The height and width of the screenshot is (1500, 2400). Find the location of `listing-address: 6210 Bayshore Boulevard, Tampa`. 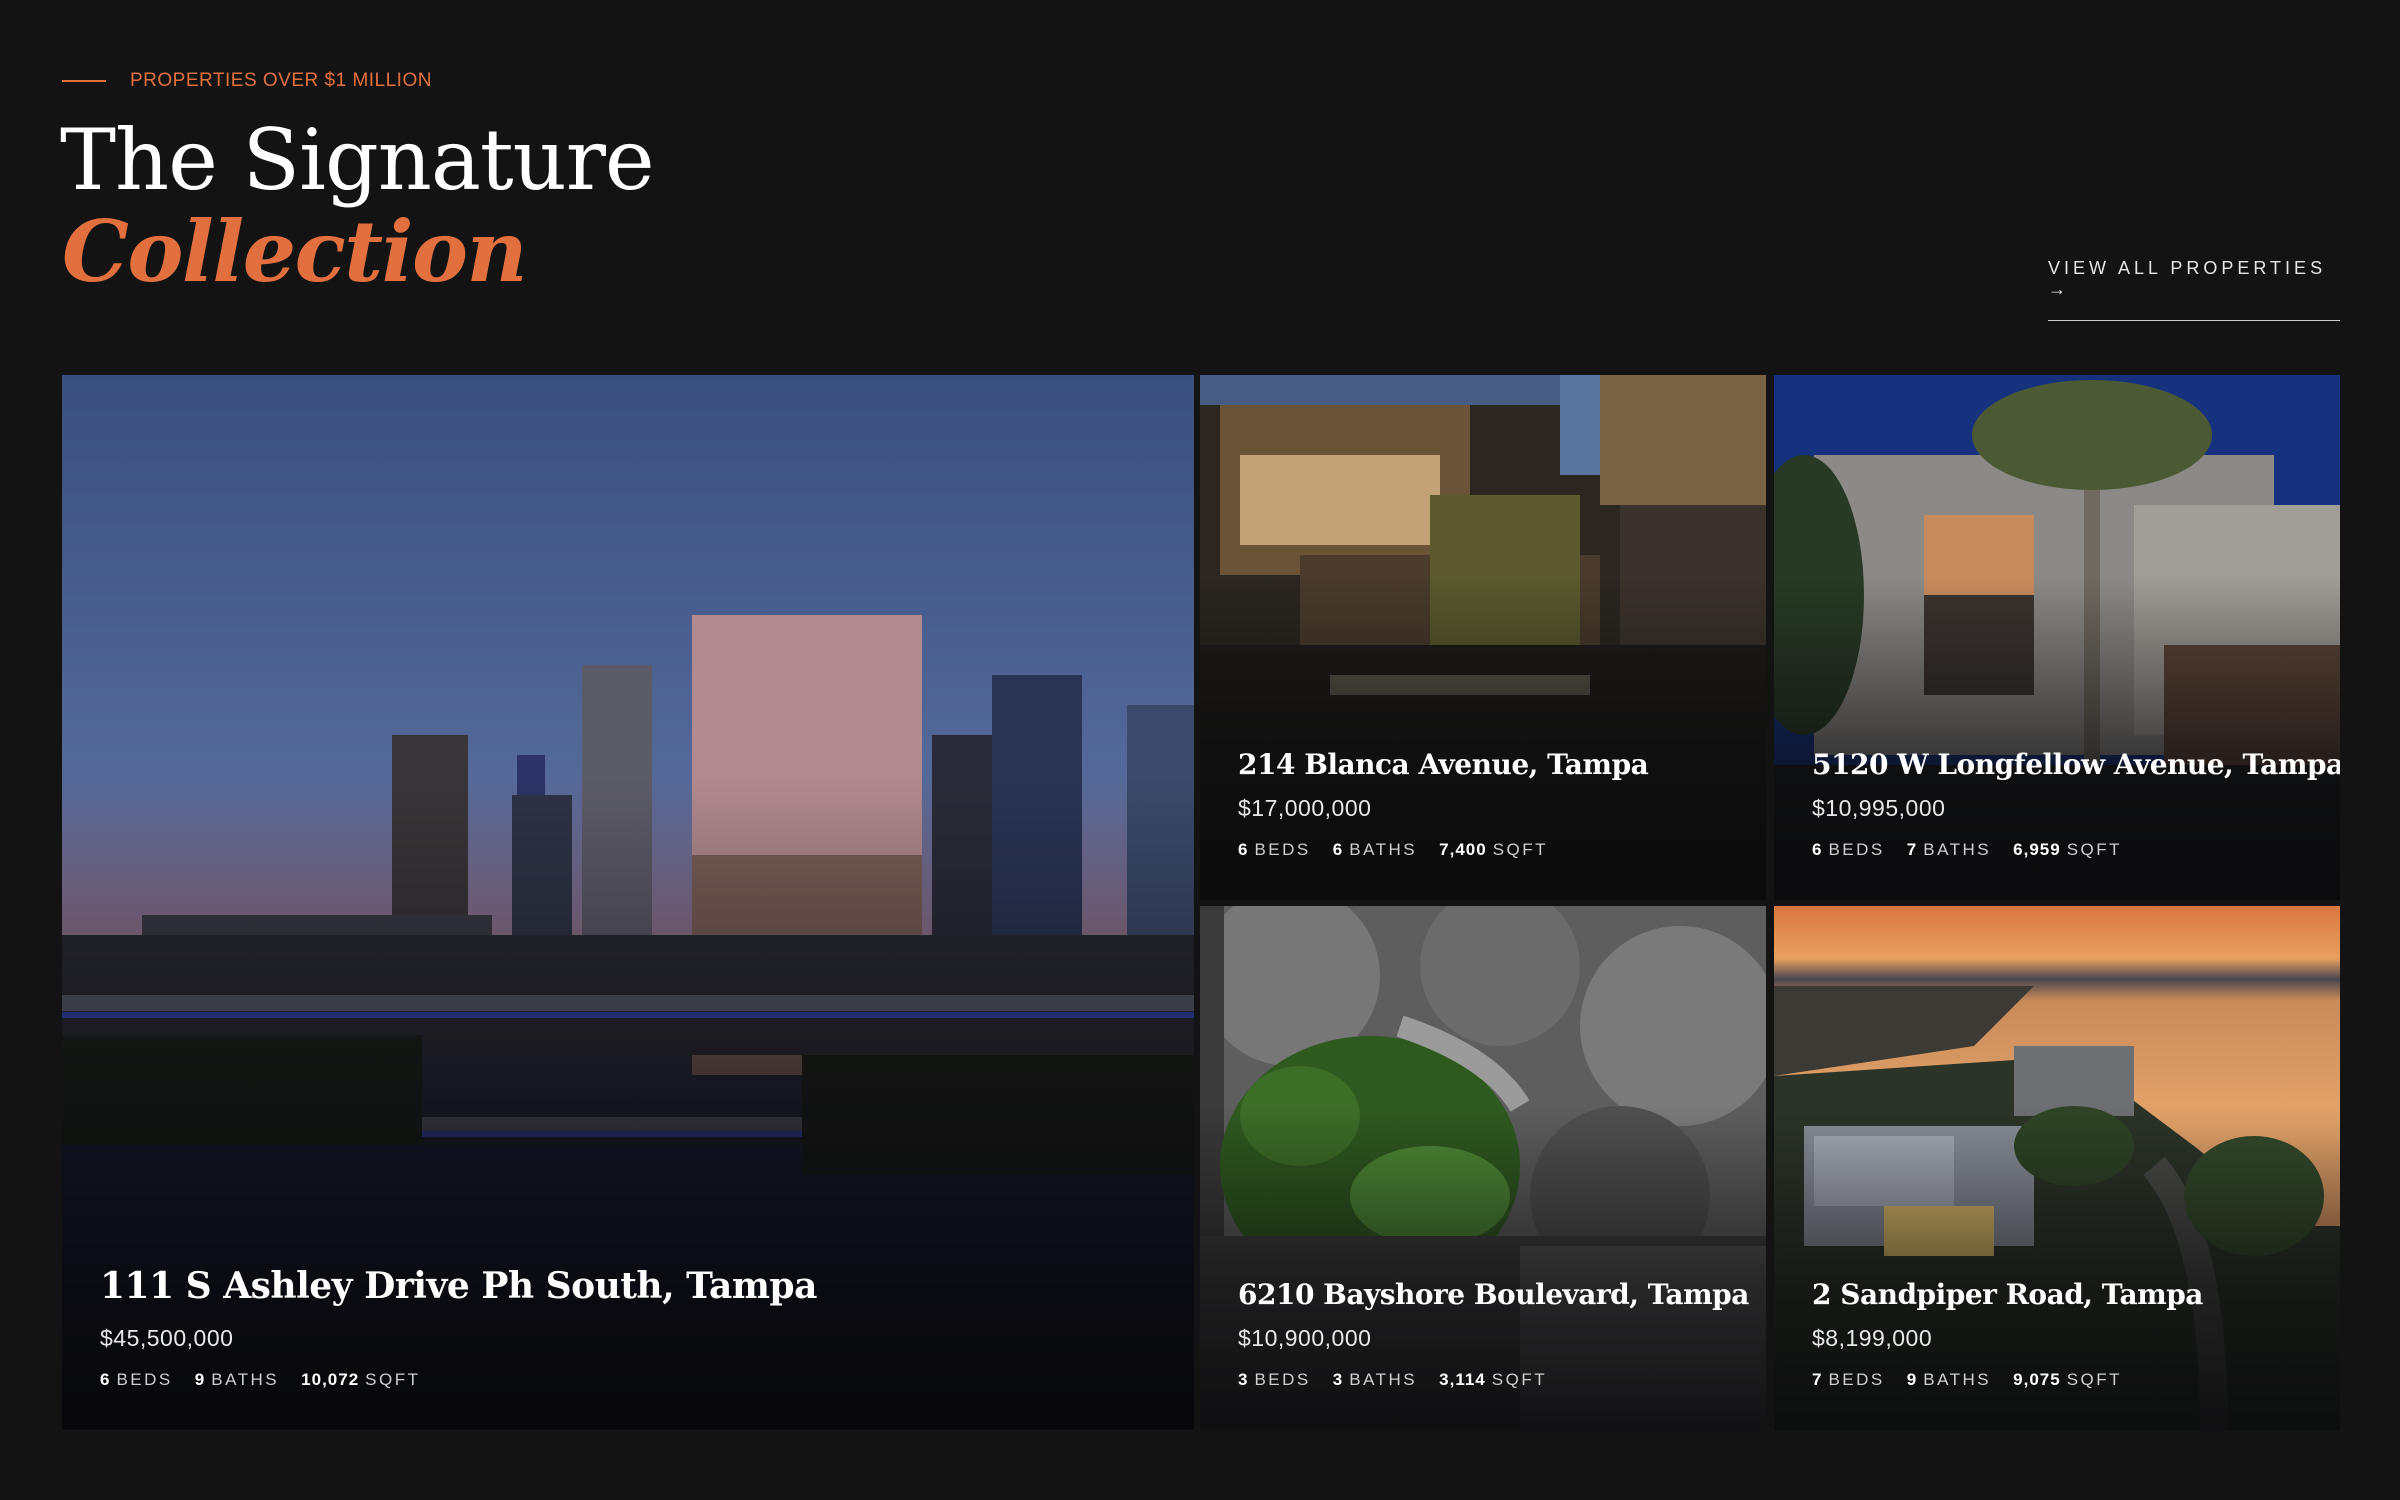

listing-address: 6210 Bayshore Boulevard, Tampa is located at coordinates (1493, 1294).